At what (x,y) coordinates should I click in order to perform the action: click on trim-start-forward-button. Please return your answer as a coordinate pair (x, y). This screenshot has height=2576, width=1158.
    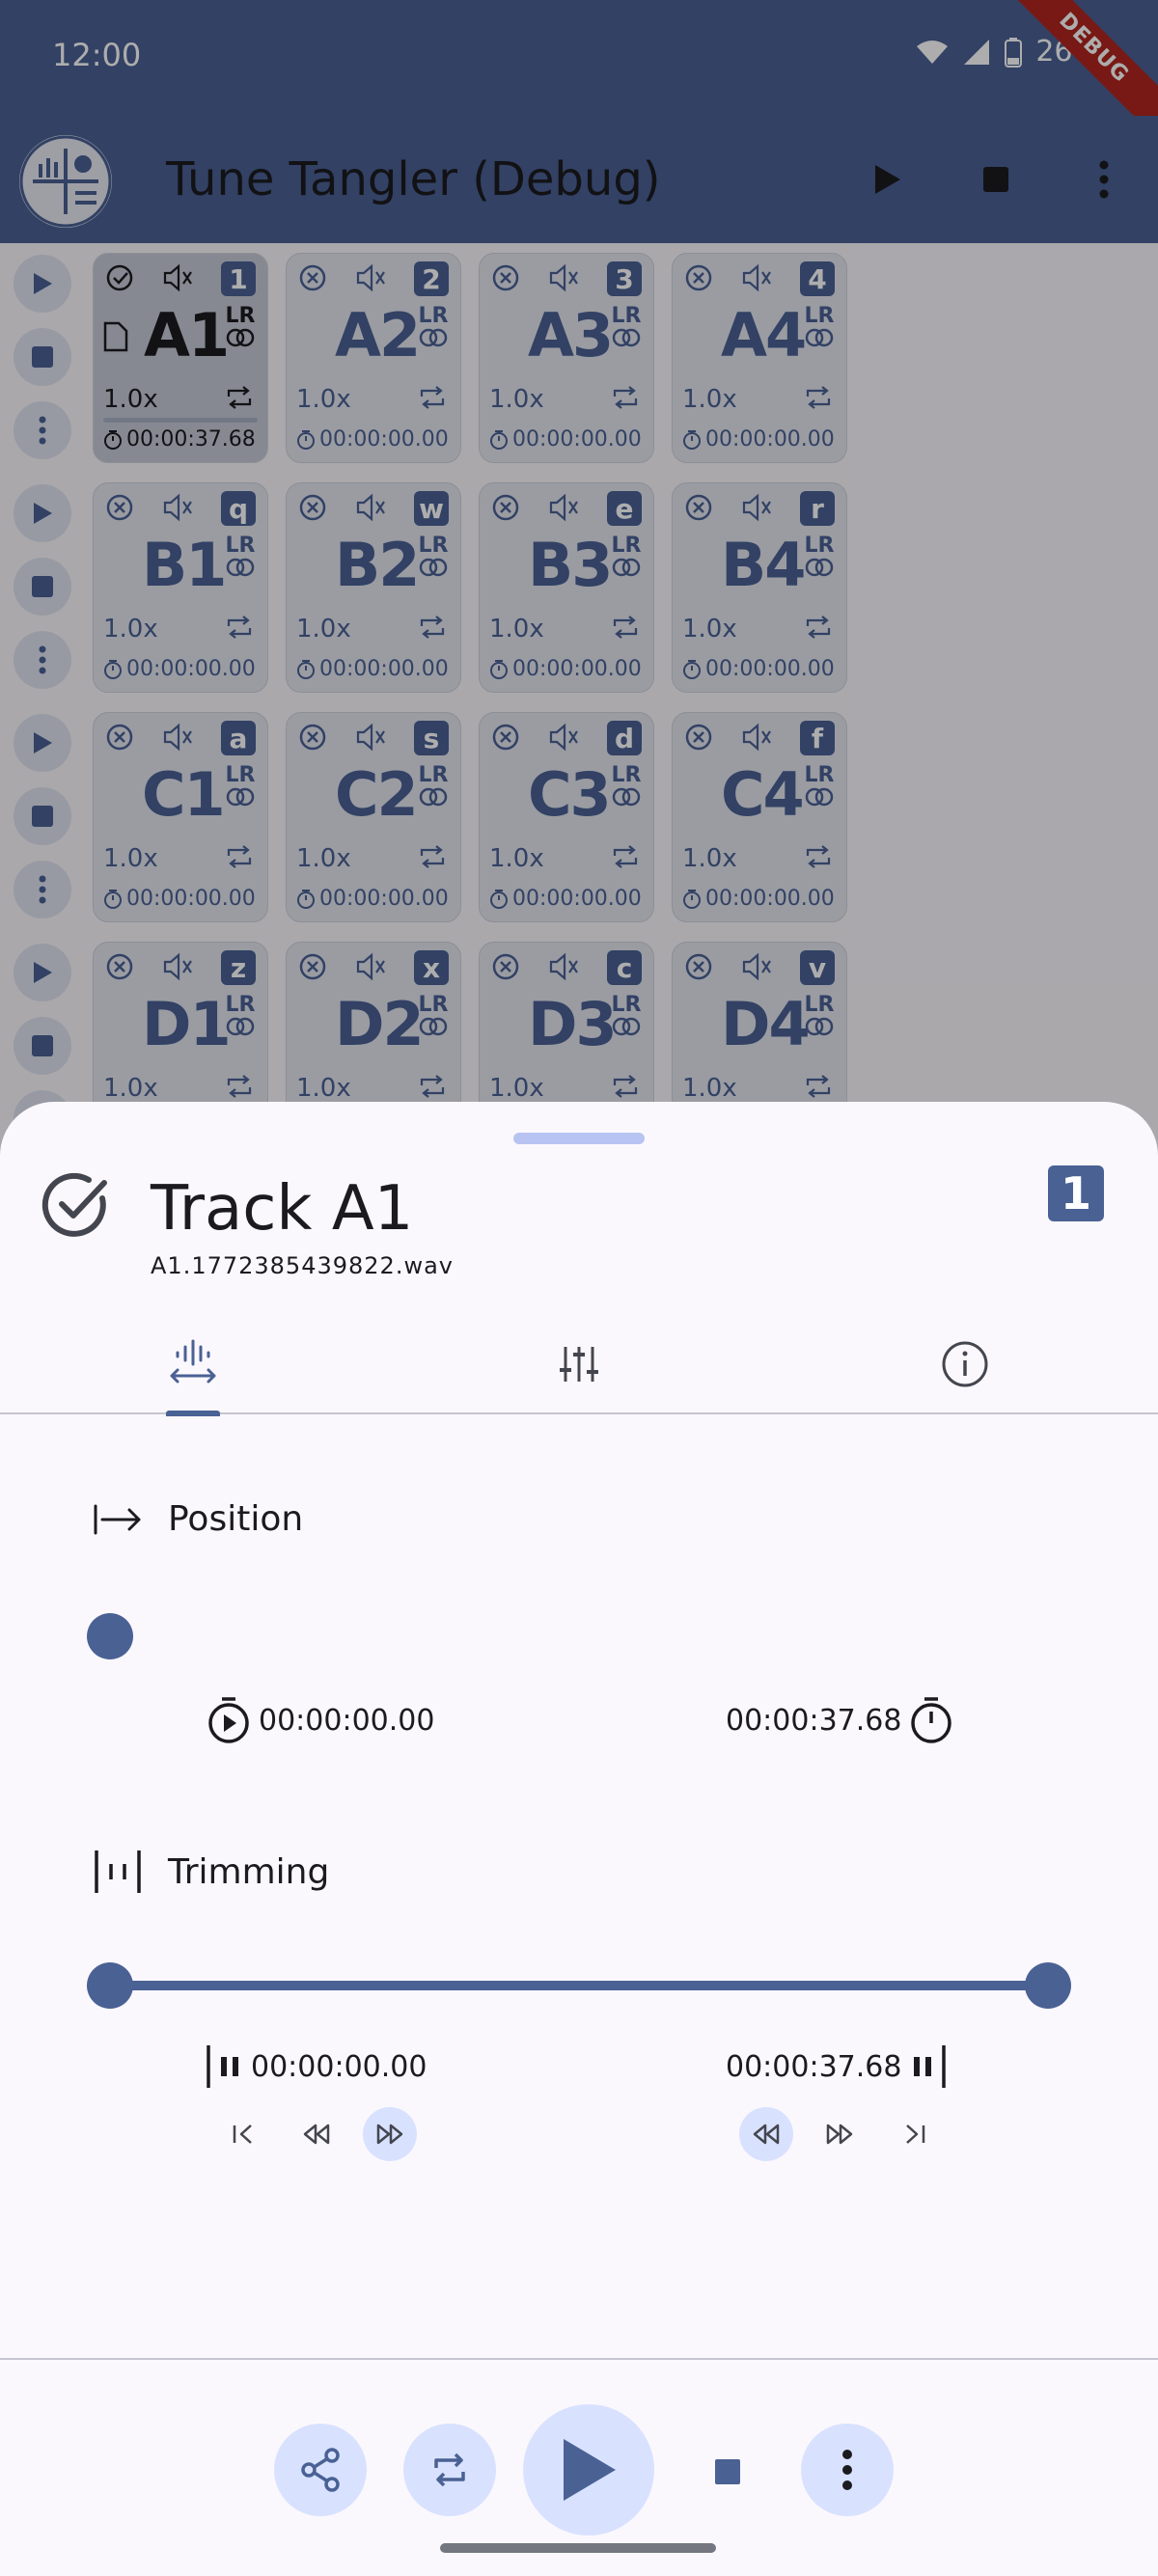
    Looking at the image, I should click on (390, 2134).